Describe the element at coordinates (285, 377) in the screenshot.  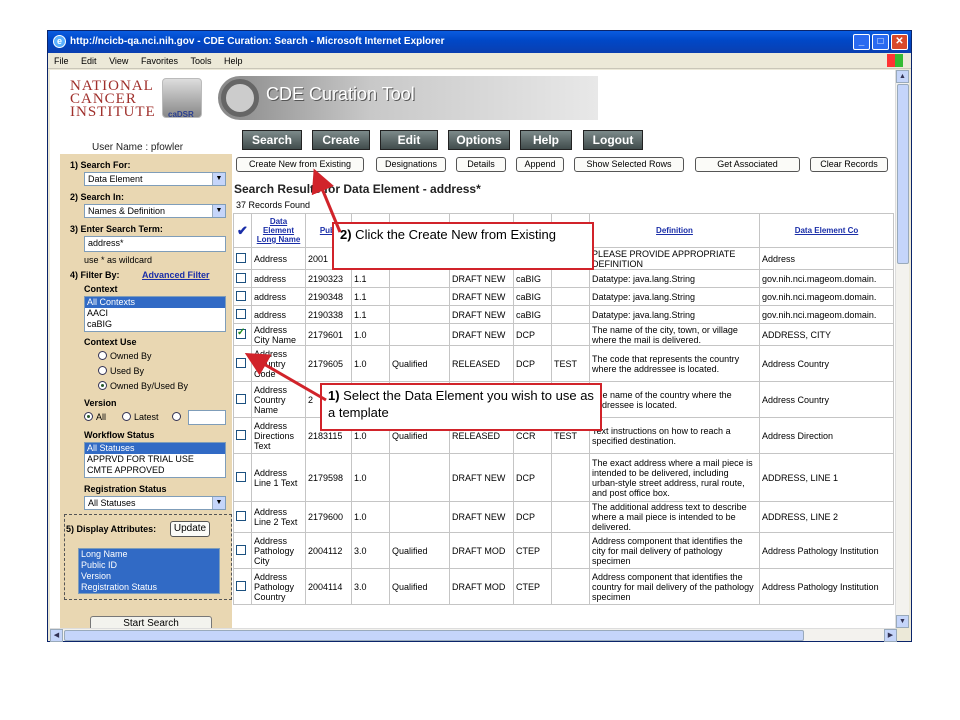
I see `step1-arrow` at that location.